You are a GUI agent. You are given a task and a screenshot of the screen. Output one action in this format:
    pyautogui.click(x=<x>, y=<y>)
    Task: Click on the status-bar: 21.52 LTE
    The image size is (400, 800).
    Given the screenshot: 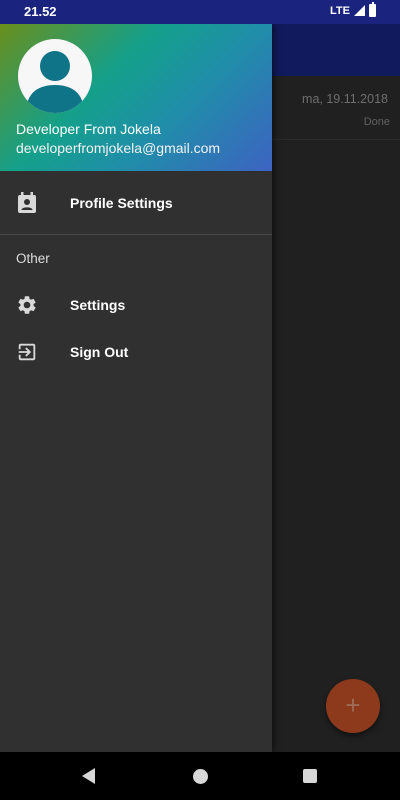 What is the action you would take?
    pyautogui.click(x=200, y=12)
    